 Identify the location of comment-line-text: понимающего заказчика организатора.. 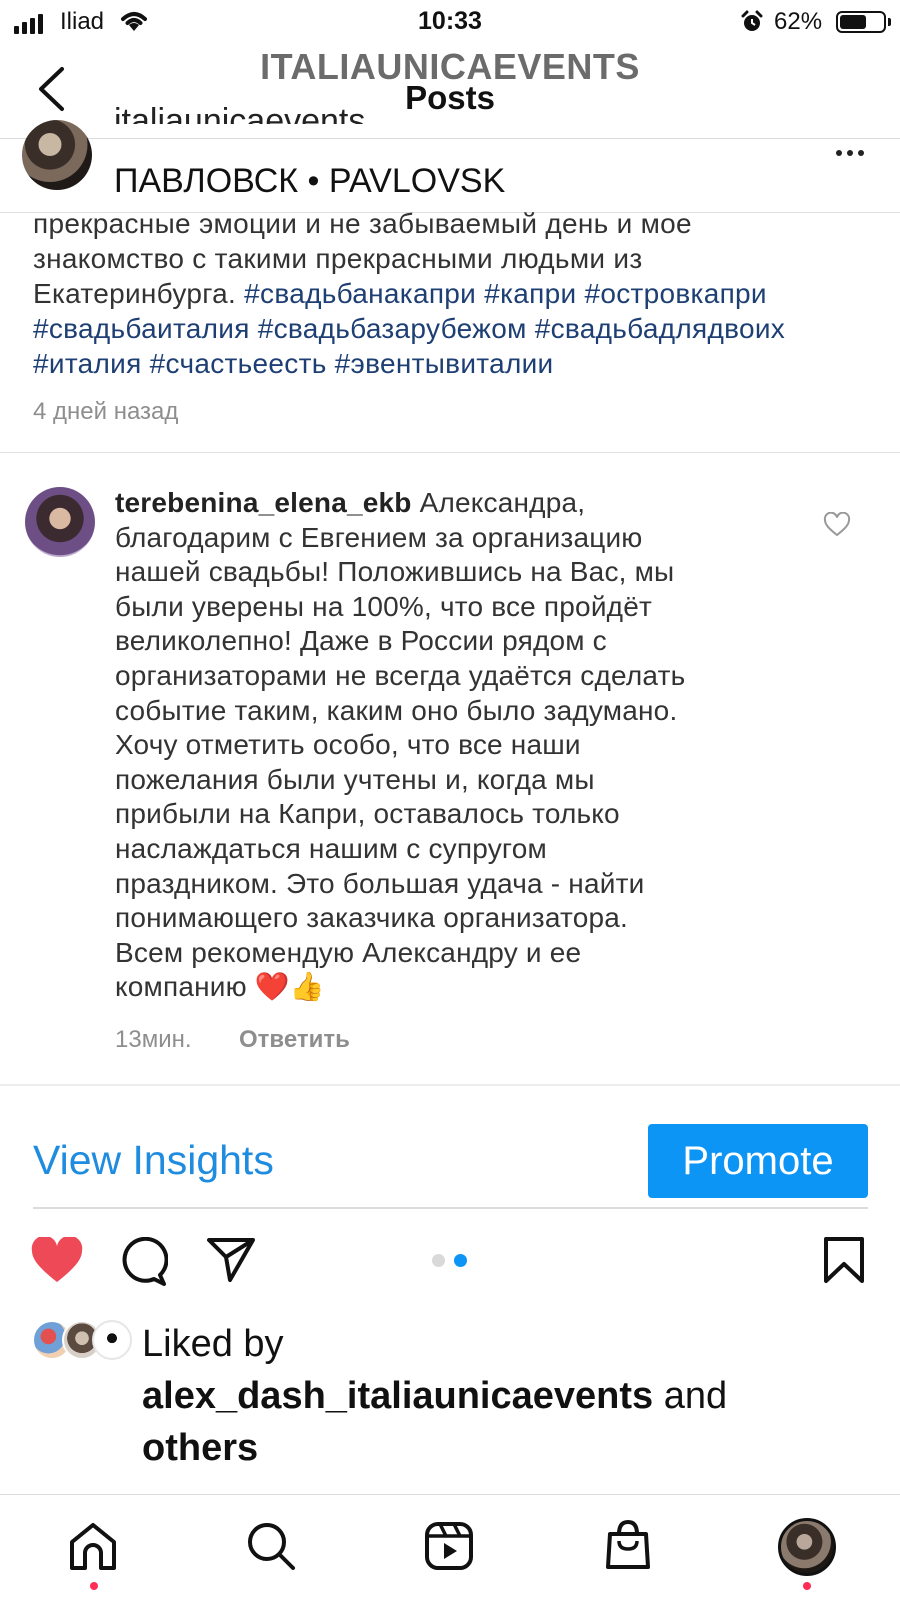
(372, 918).